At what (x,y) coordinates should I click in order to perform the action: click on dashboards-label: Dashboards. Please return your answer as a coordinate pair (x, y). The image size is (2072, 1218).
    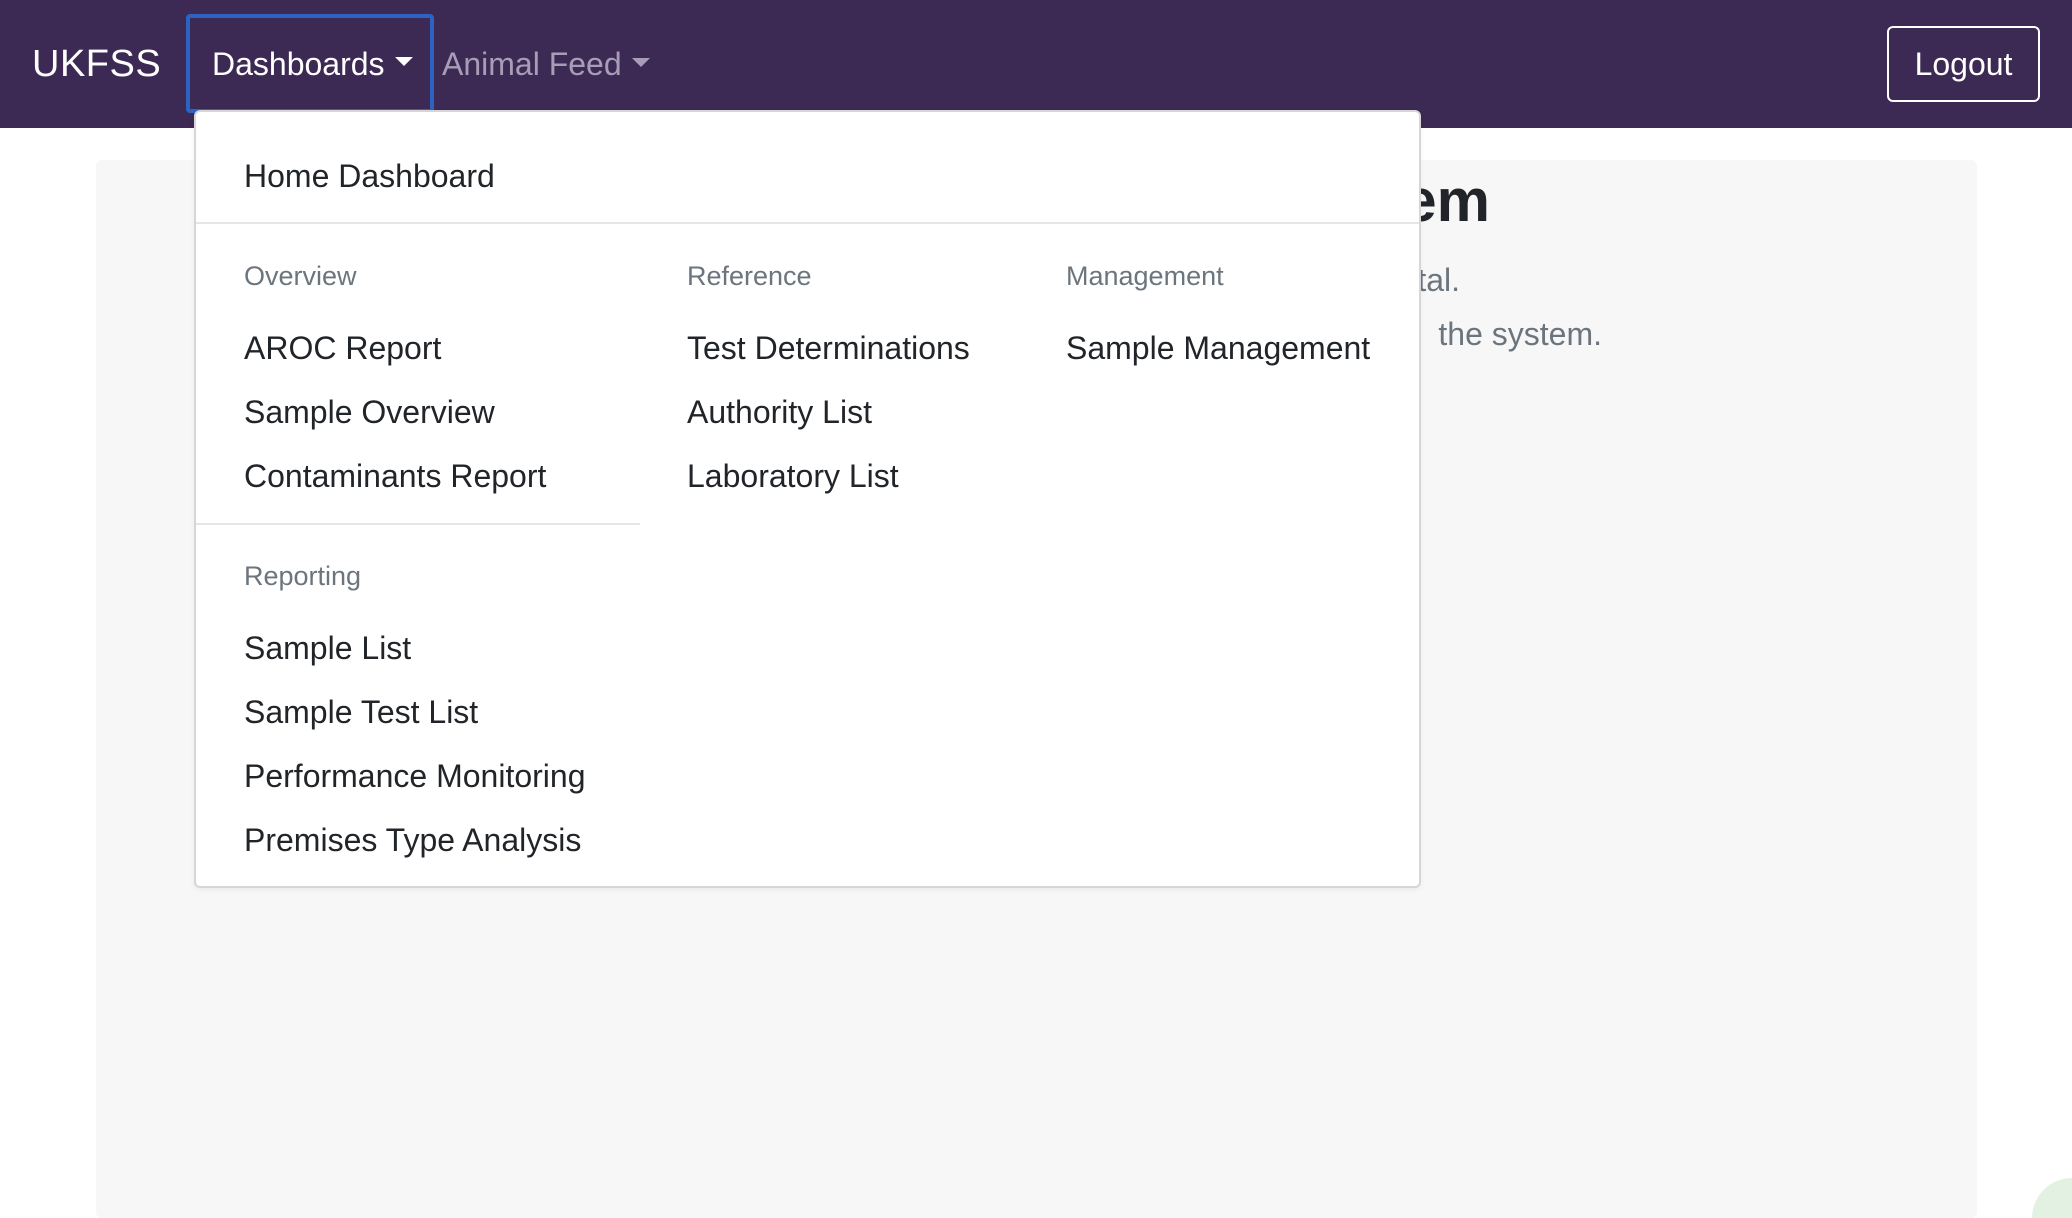
    Looking at the image, I should click on (298, 63).